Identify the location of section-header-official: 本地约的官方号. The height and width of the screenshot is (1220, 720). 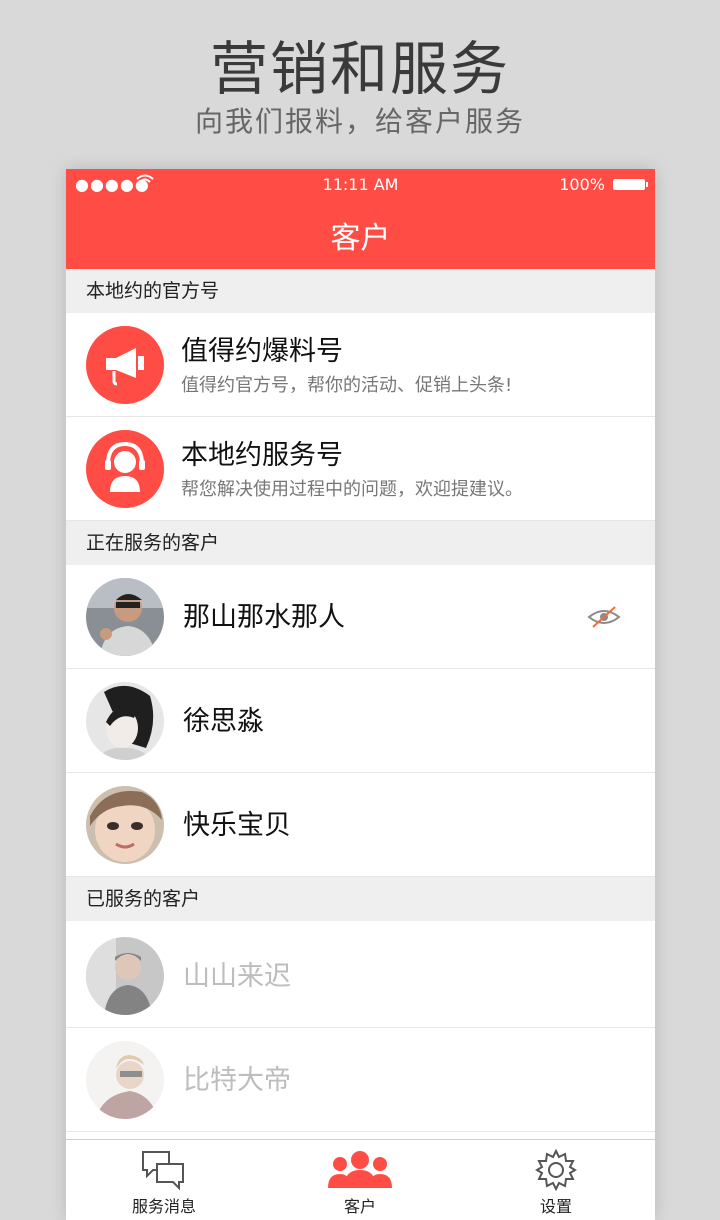
(360, 291).